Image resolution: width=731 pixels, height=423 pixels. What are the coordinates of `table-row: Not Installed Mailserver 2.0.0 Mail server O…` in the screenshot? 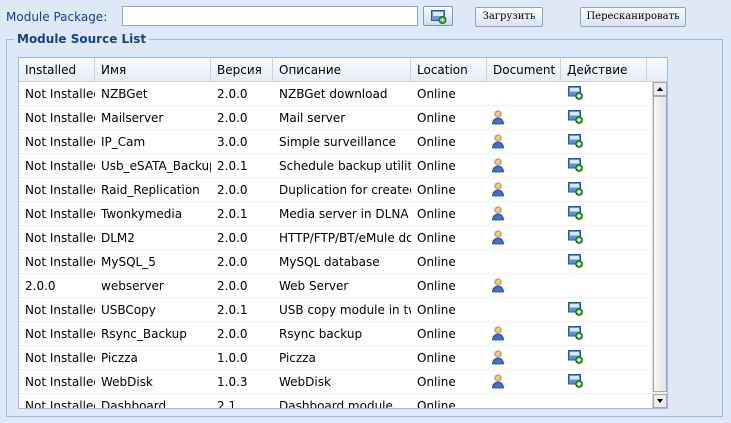 It's located at (335, 118).